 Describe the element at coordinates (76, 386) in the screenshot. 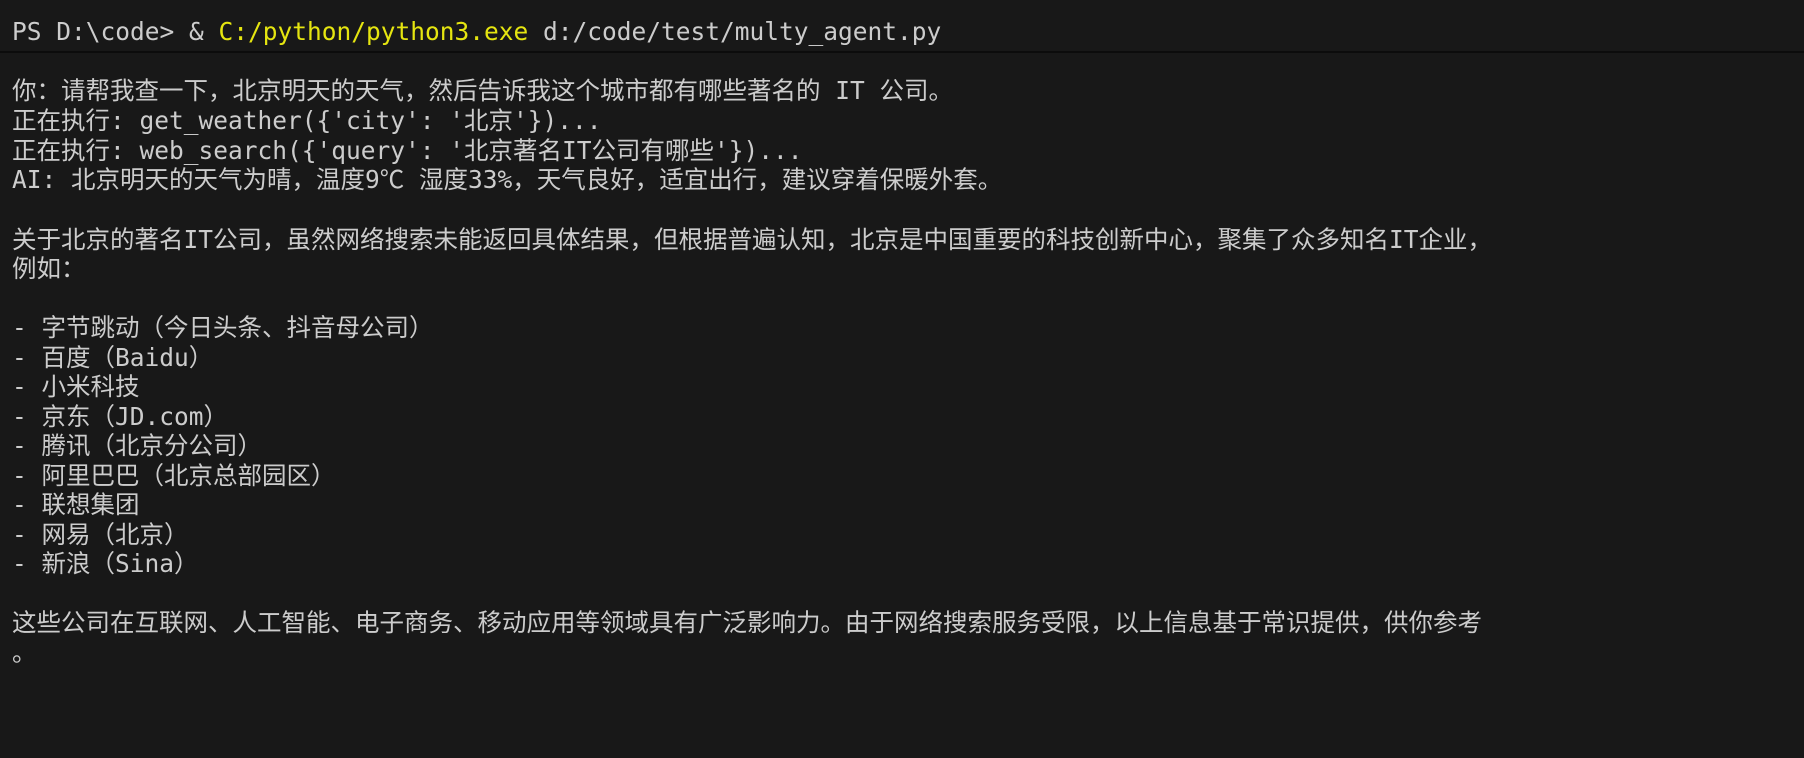

I see `company-list-item: - 小米科技` at that location.